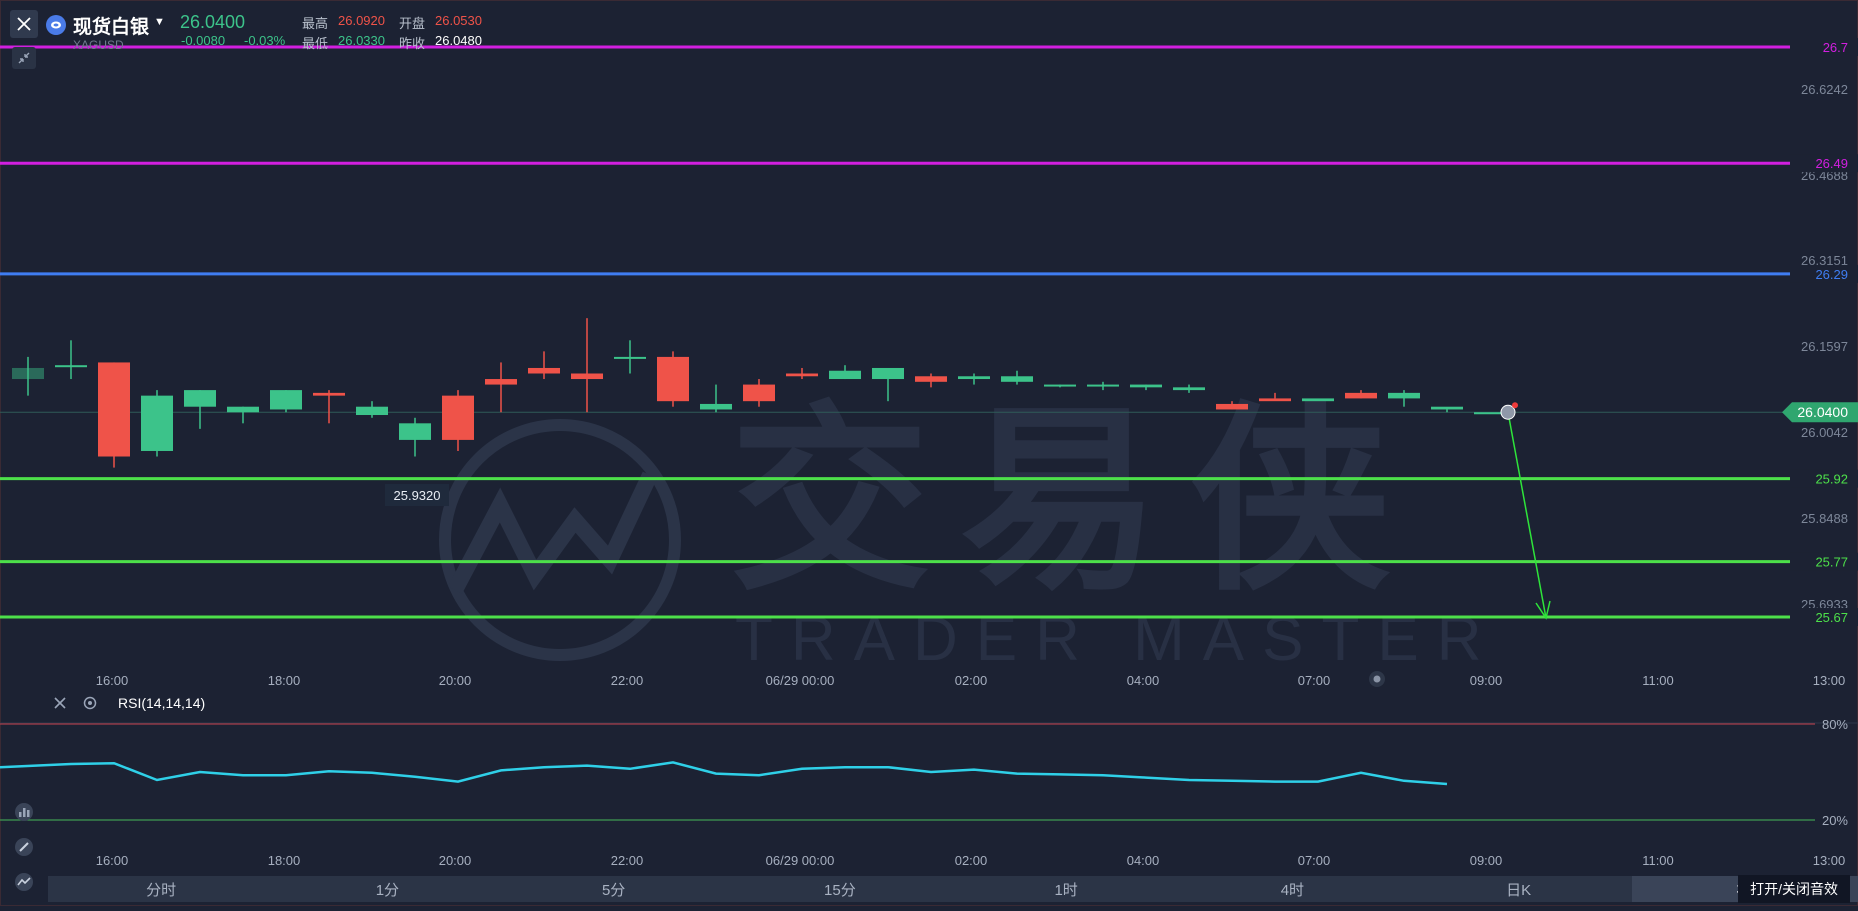  I want to click on tab-period-6: 日K, so click(1519, 889).